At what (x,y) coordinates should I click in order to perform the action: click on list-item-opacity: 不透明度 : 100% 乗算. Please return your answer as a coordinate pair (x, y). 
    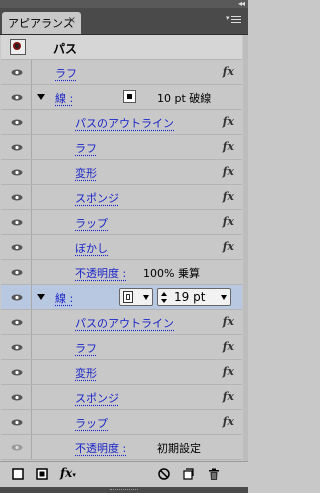
    Looking at the image, I should click on (121, 272).